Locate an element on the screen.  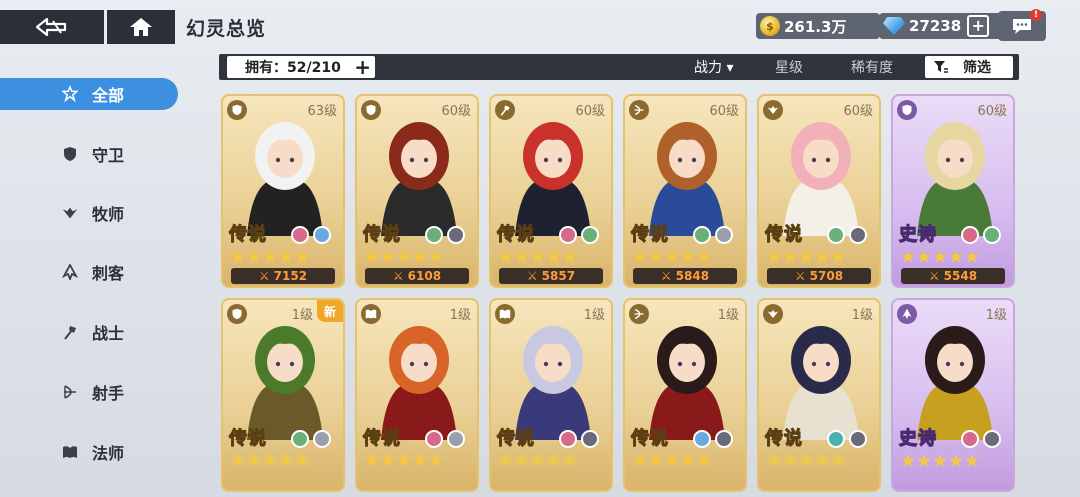
filter-label: 筛选 is located at coordinates (977, 68).